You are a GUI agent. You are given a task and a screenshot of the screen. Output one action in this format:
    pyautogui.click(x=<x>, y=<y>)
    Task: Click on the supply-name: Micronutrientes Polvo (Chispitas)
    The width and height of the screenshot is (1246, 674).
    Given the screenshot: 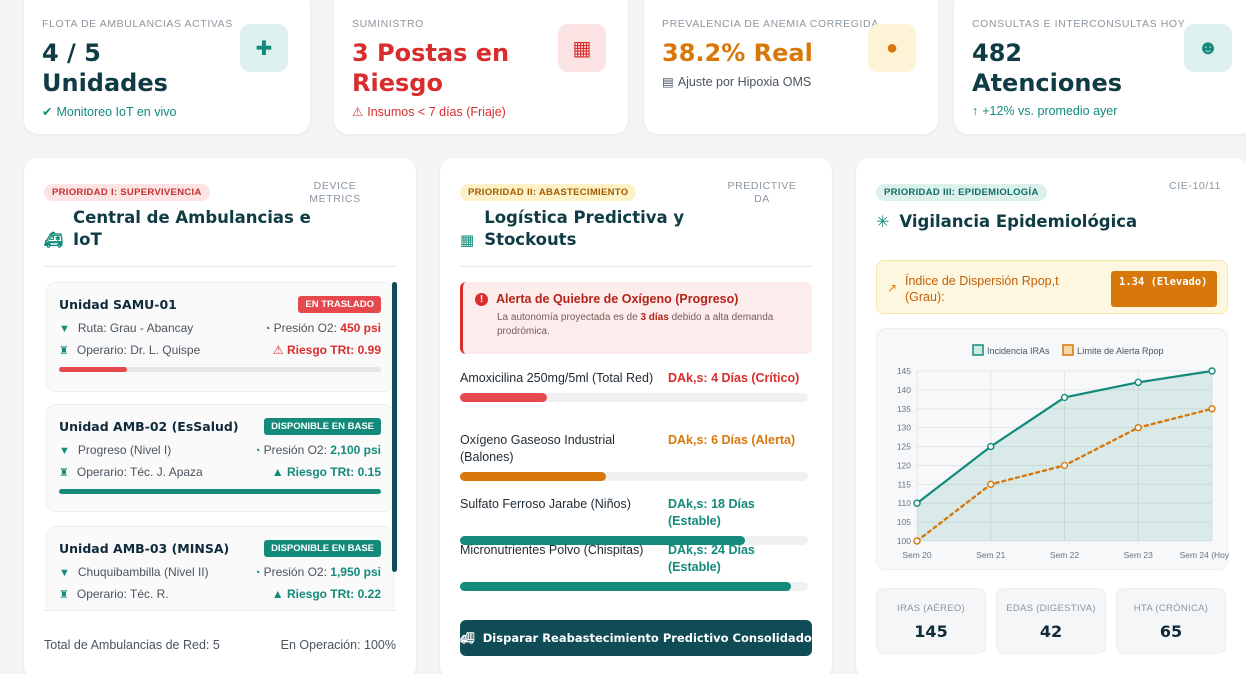 What is the action you would take?
    pyautogui.click(x=552, y=550)
    